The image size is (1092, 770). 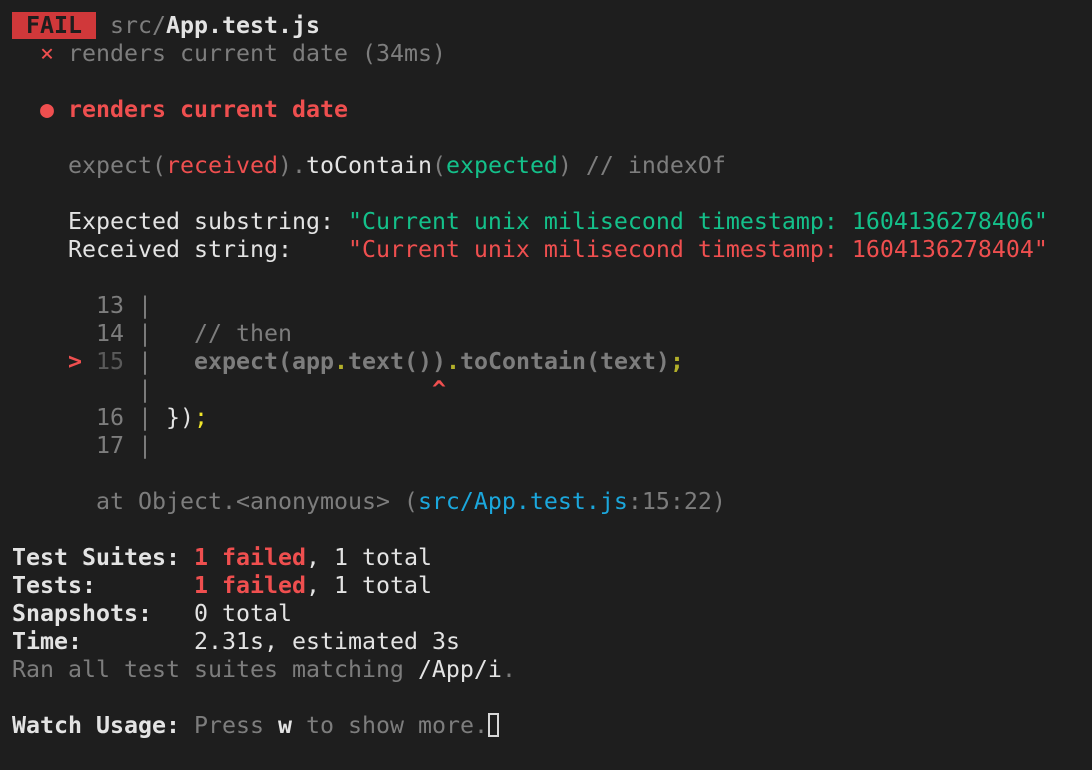 I want to click on failure-title-text: renders current date, so click(x=208, y=109).